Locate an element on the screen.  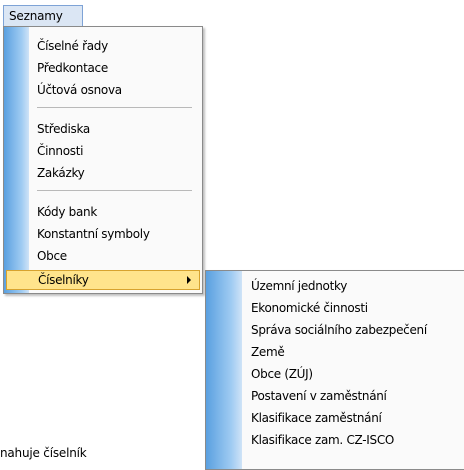
menu-item-ciselniky: Číselníky is located at coordinates (103, 280).